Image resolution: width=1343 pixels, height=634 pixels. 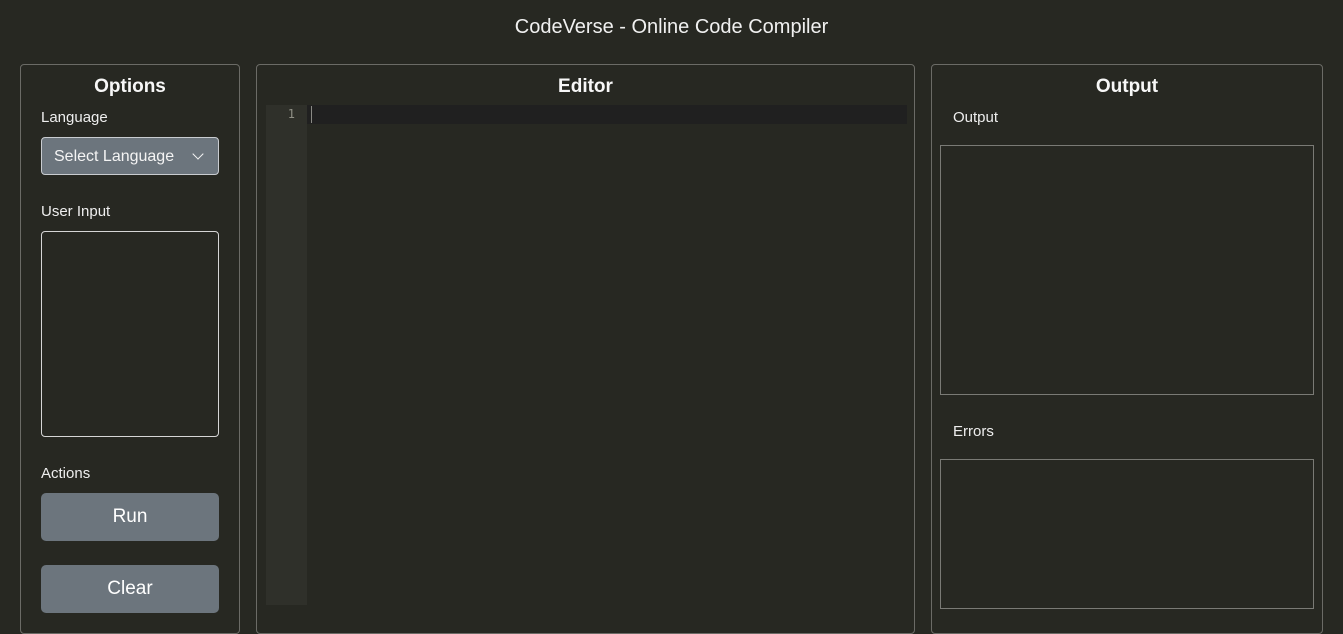 What do you see at coordinates (286, 355) in the screenshot?
I see `line-number-gutter: 1` at bounding box center [286, 355].